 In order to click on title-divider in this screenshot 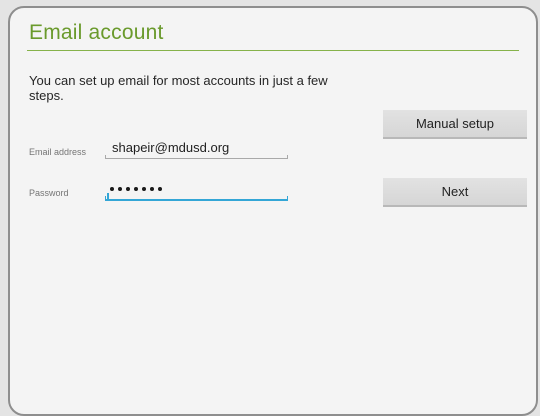, I will do `click(273, 50)`.